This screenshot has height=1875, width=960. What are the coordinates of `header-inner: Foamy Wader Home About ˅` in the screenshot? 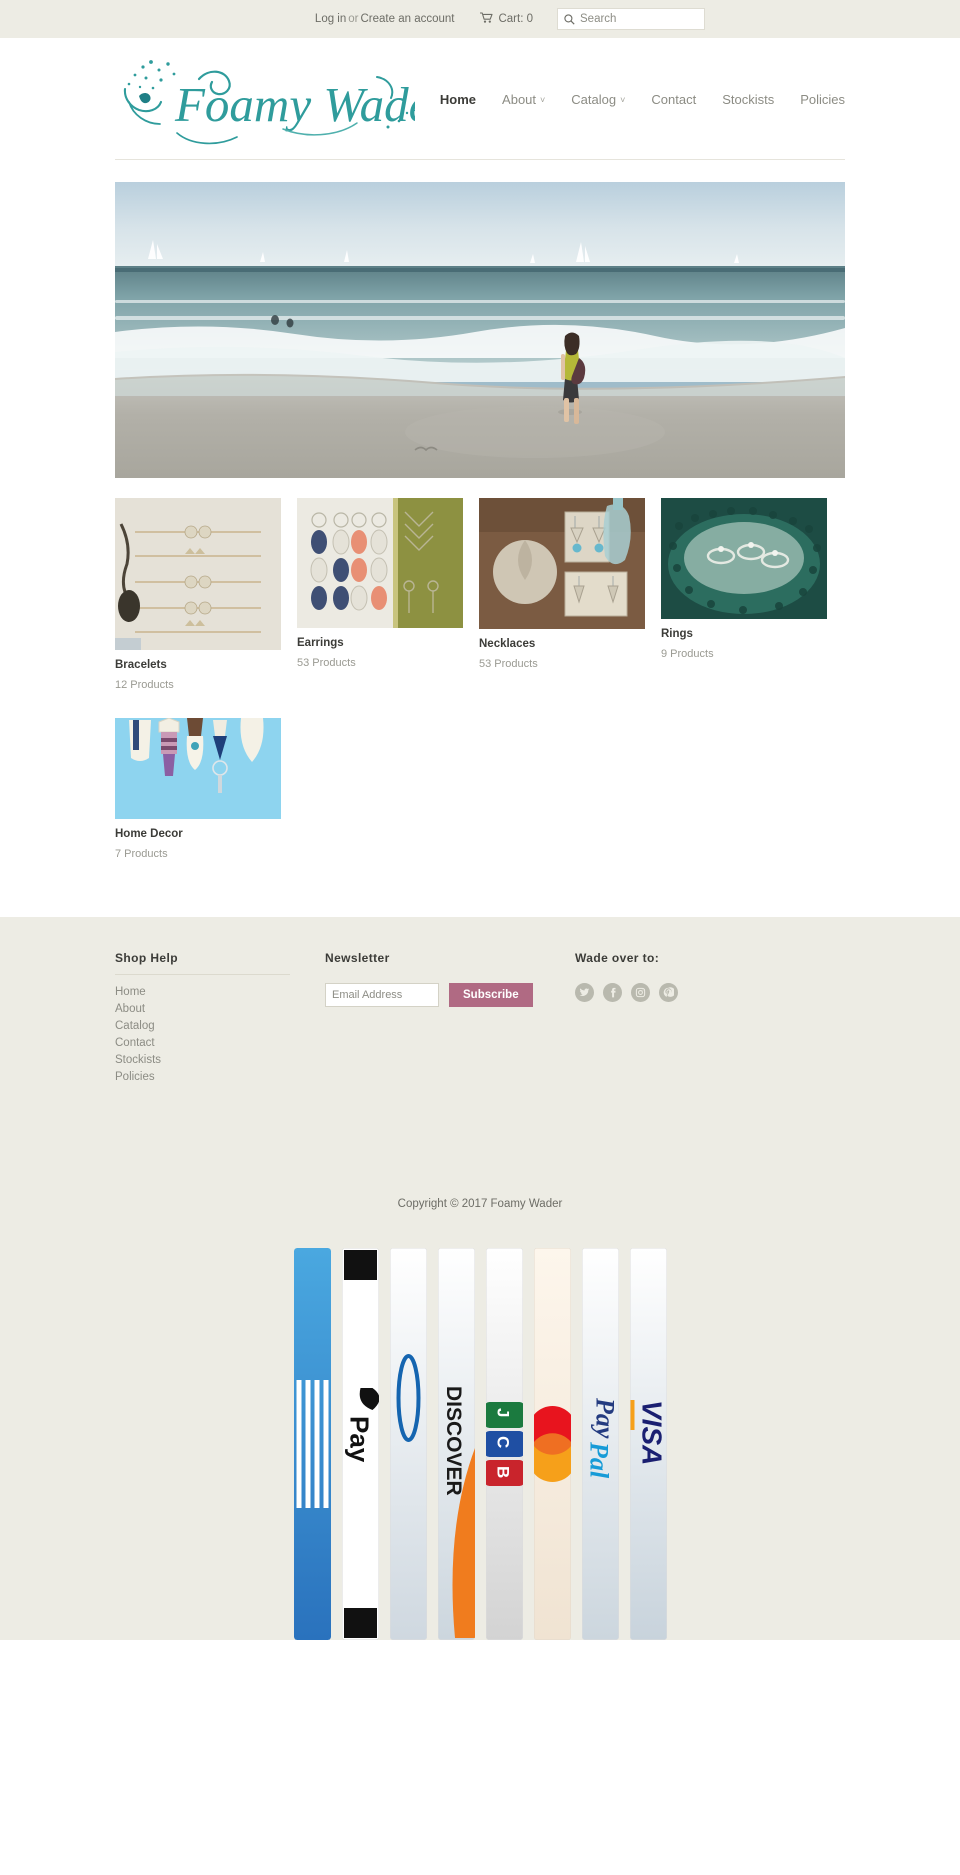 It's located at (480, 99).